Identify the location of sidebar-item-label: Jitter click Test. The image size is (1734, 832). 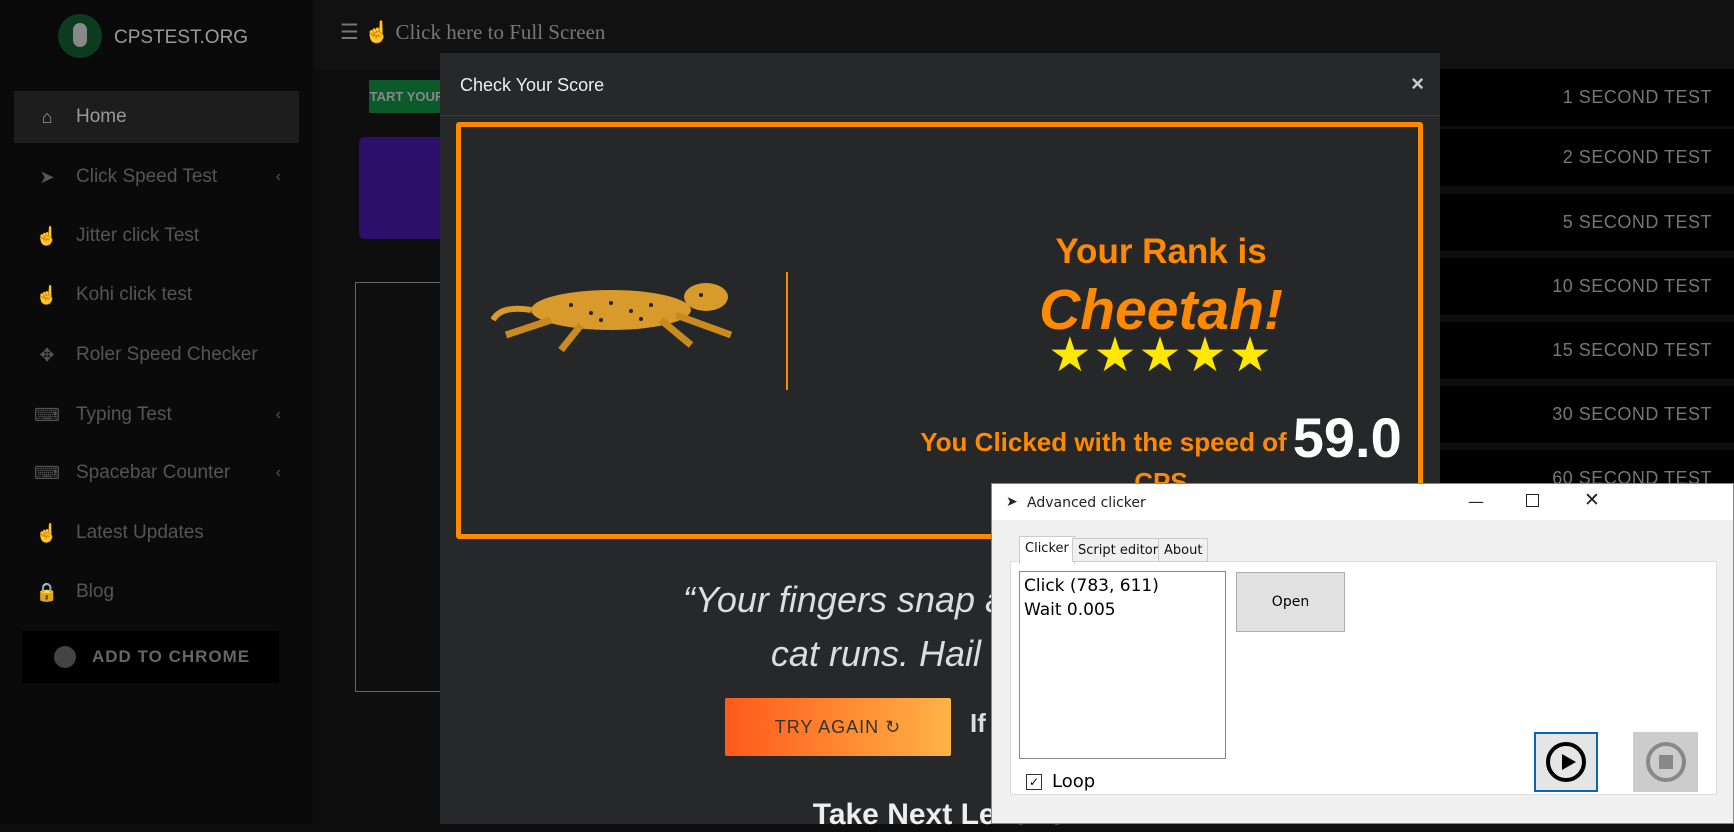
(138, 235).